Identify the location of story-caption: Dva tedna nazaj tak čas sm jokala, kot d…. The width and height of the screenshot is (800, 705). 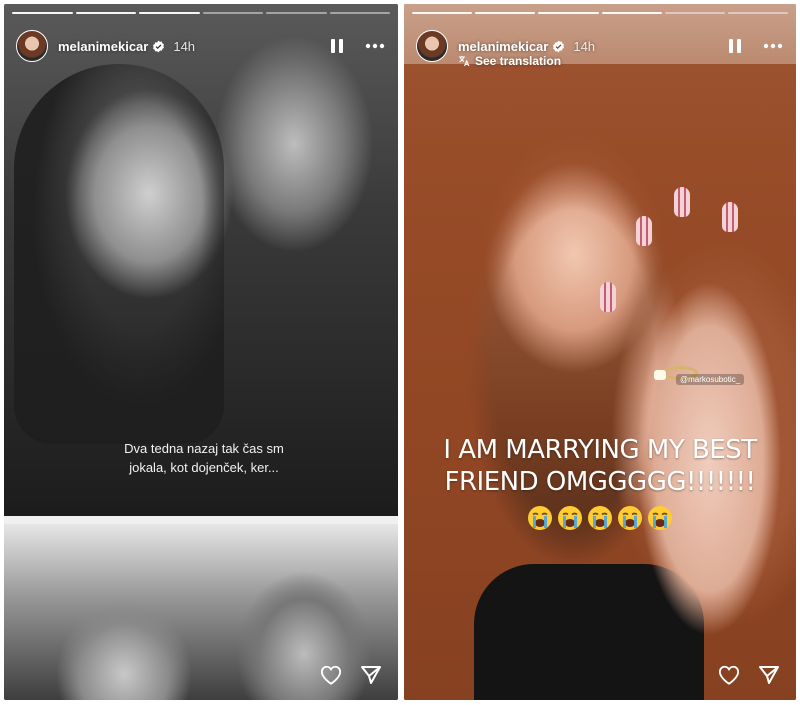
(204, 458).